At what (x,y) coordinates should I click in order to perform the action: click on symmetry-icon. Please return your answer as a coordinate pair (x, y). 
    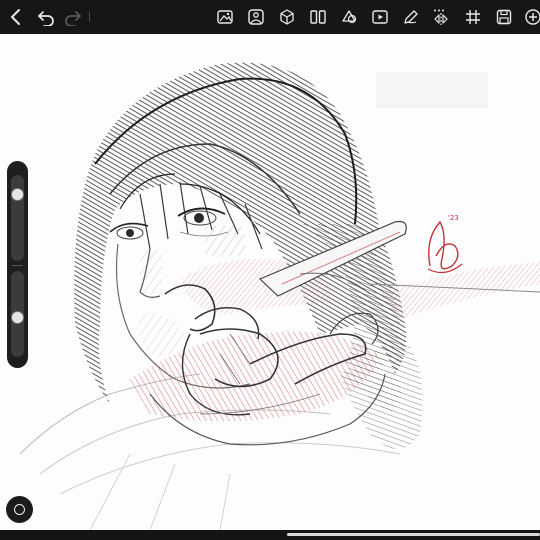
    Looking at the image, I should click on (441, 17).